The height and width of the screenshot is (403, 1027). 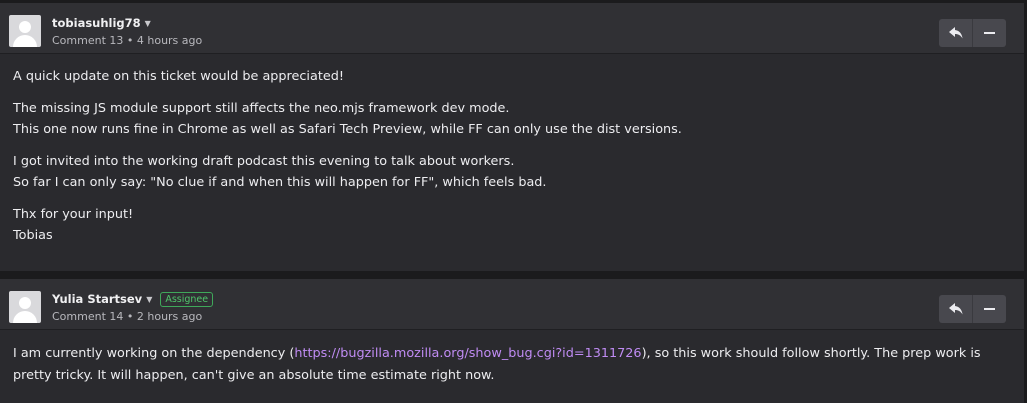 What do you see at coordinates (127, 316) in the screenshot?
I see `comment-meta: Comment 14 • 2 hours ago` at bounding box center [127, 316].